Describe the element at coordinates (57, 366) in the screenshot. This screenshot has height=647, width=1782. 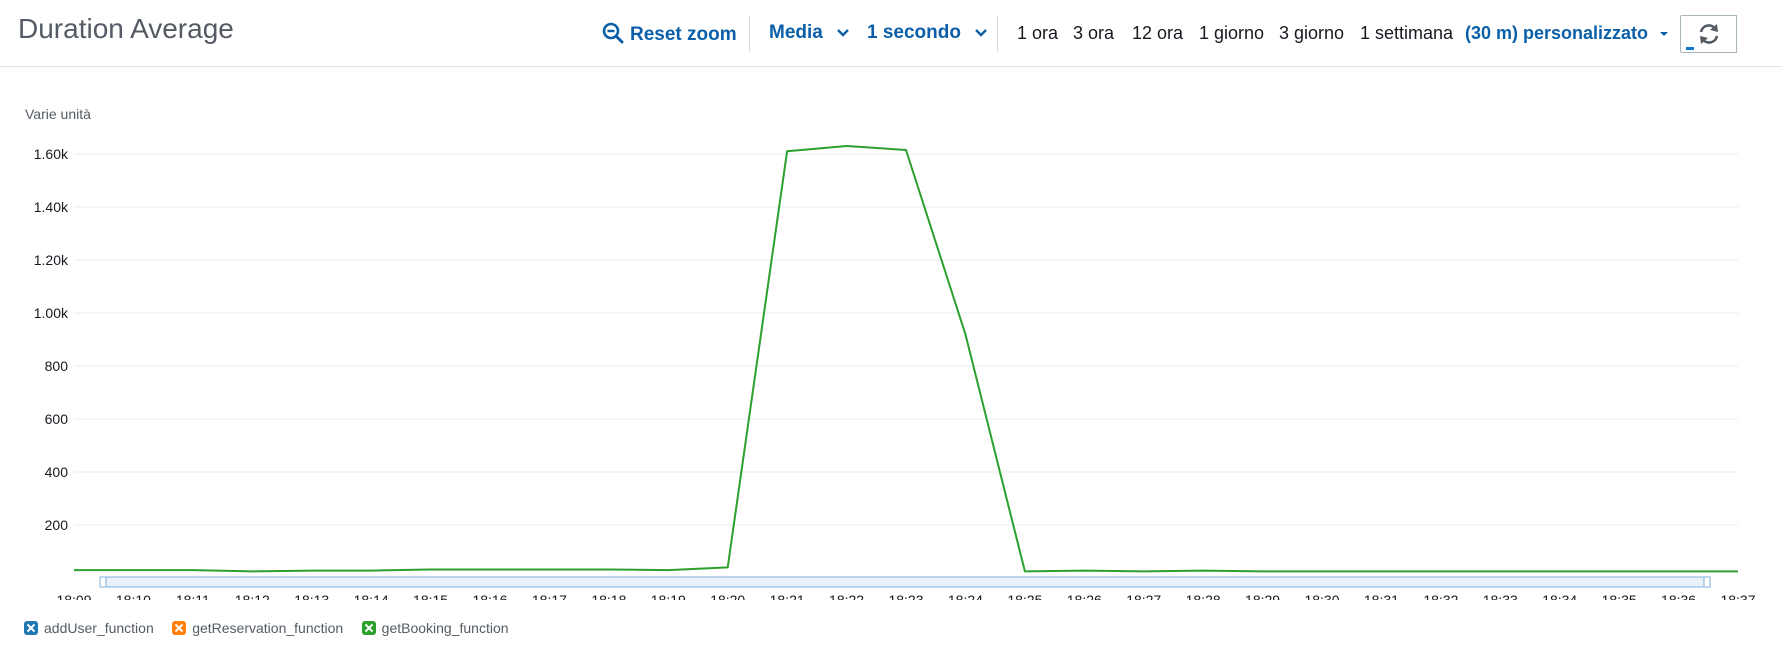
I see `y-tick-label: 800` at that location.